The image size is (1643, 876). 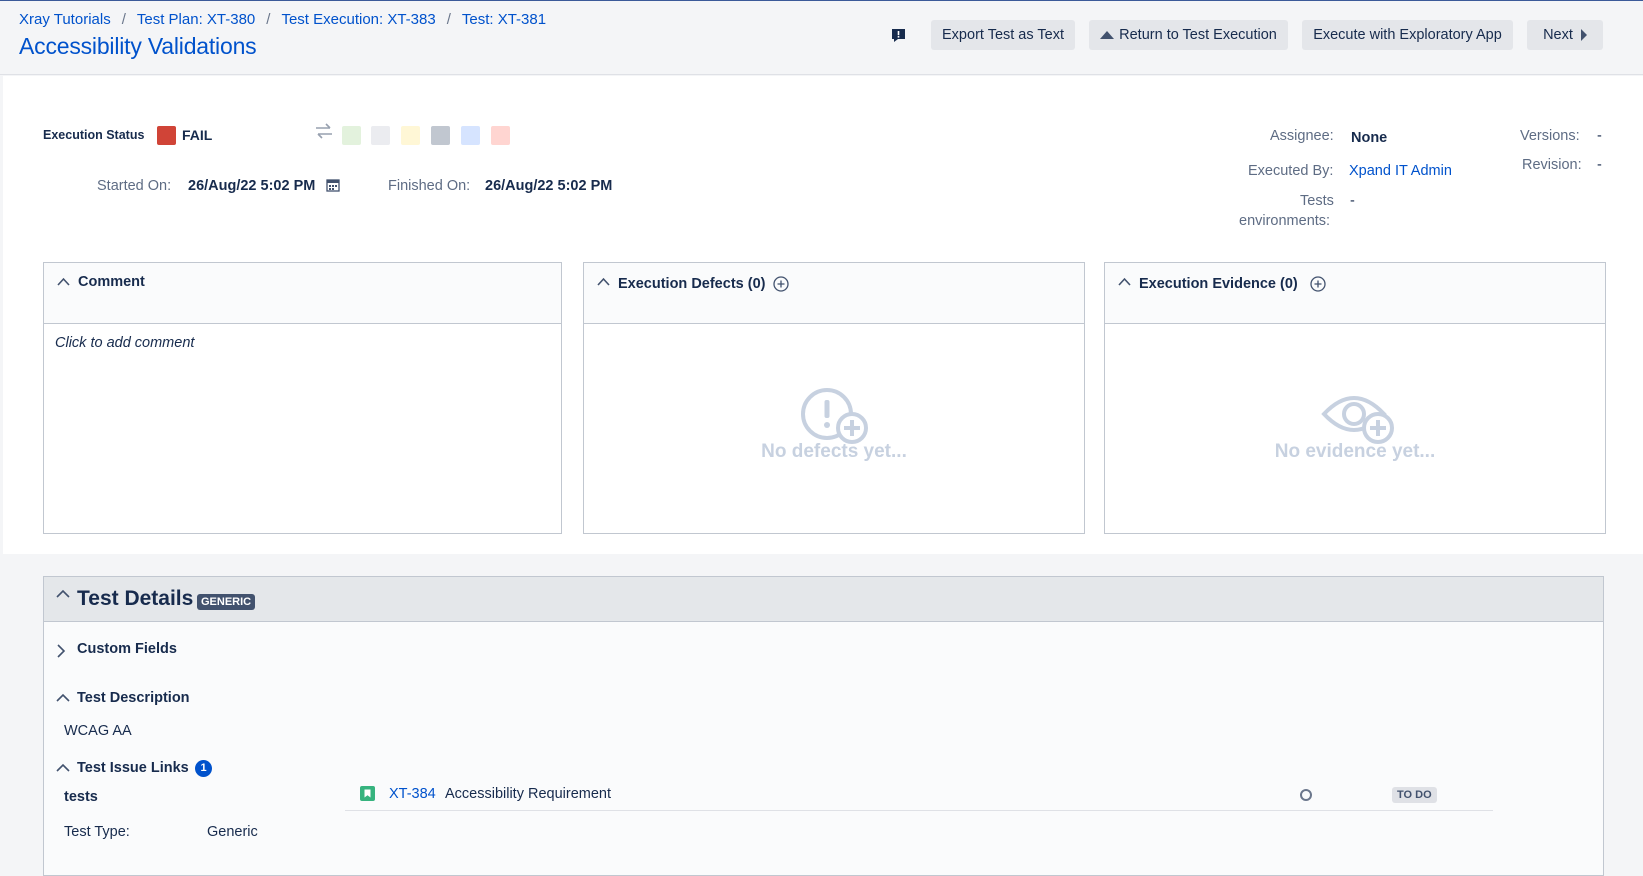 I want to click on page-title: Accessibility Validations, so click(x=138, y=46).